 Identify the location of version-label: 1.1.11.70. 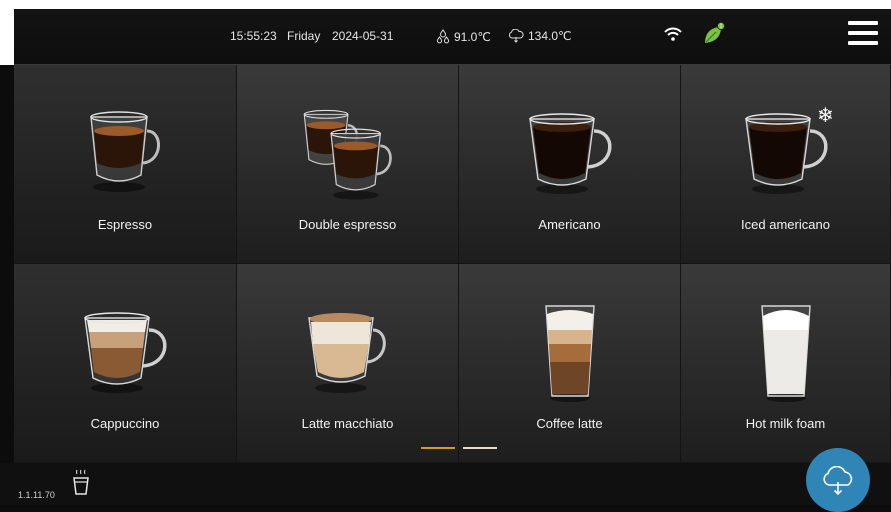
(36, 495).